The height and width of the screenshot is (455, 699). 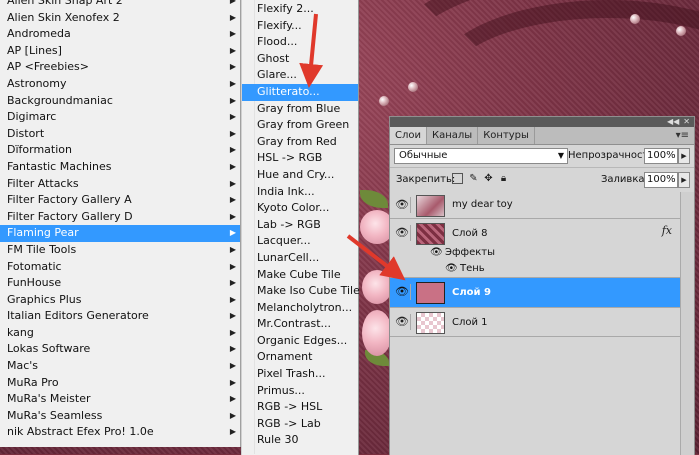 What do you see at coordinates (661, 156) in the screenshot?
I see `opacity-input: 100%` at bounding box center [661, 156].